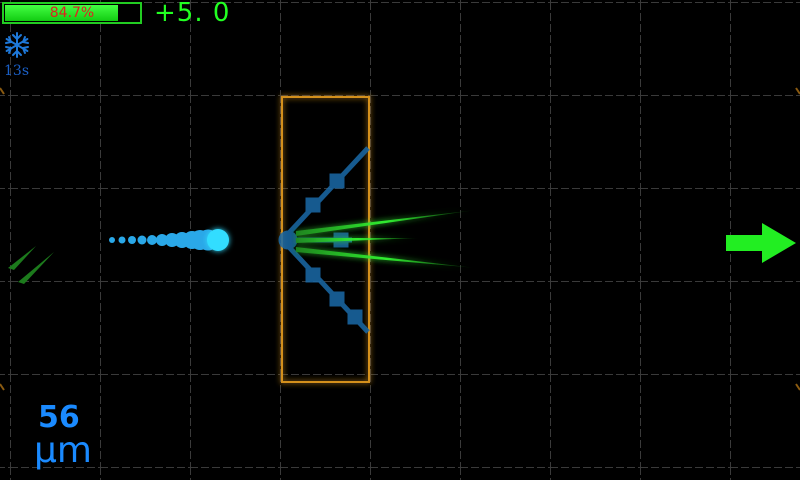  Describe the element at coordinates (63, 450) in the screenshot. I see `size-unit: µm` at that location.